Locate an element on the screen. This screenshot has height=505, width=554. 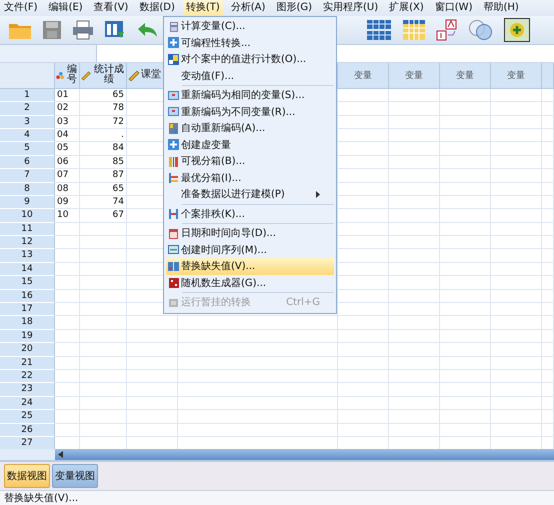
row-number: 20 is located at coordinates (27, 350).